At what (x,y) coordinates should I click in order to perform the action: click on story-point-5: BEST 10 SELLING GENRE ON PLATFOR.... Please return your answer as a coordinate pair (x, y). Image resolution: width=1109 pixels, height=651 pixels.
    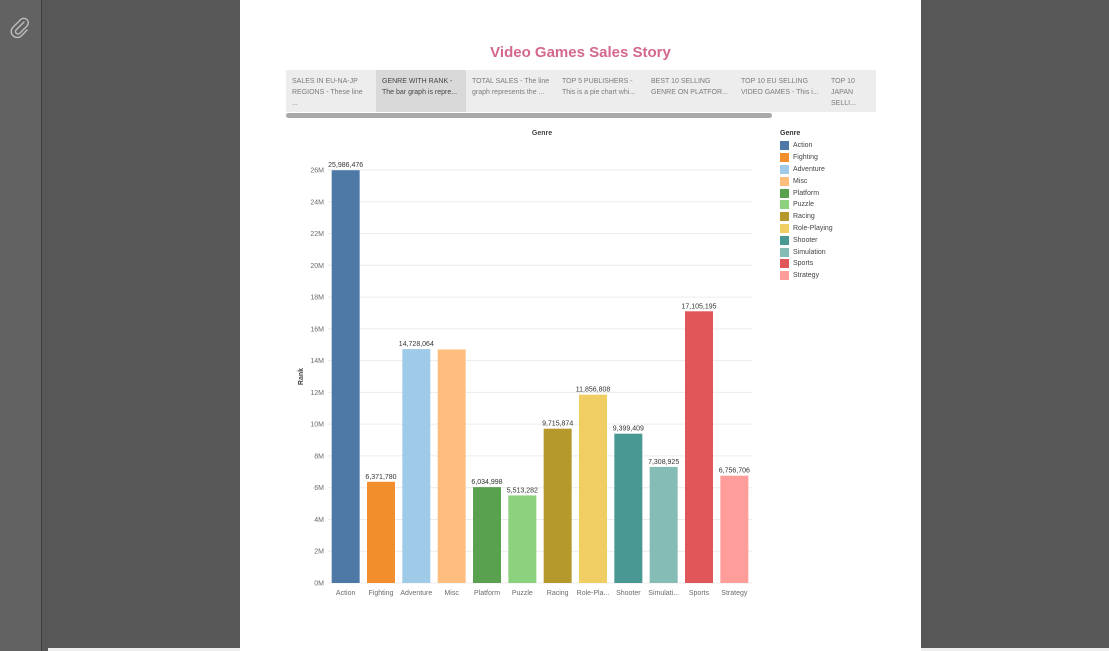
    Looking at the image, I should click on (690, 91).